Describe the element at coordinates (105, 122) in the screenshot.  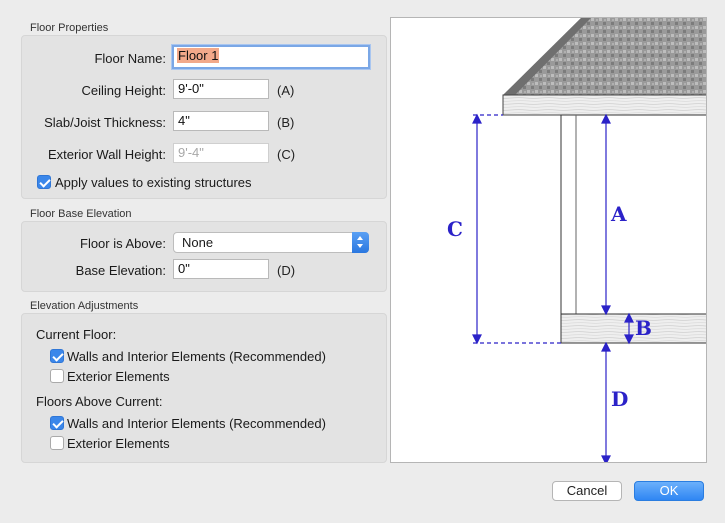
I see `slab-thickness-label: Slab/Joist Thickness:` at that location.